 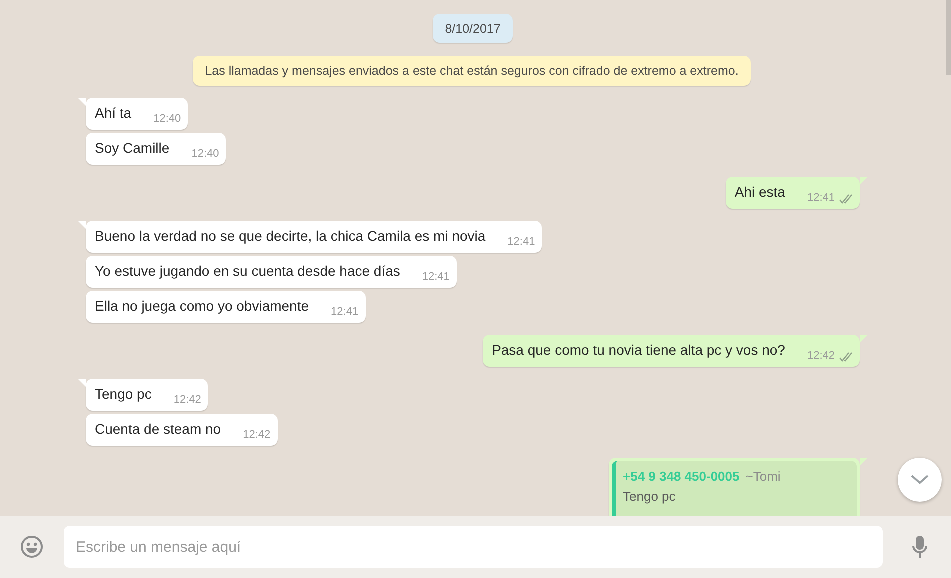 What do you see at coordinates (473, 547) in the screenshot?
I see `message-input: Escribe un mensaje aquí` at bounding box center [473, 547].